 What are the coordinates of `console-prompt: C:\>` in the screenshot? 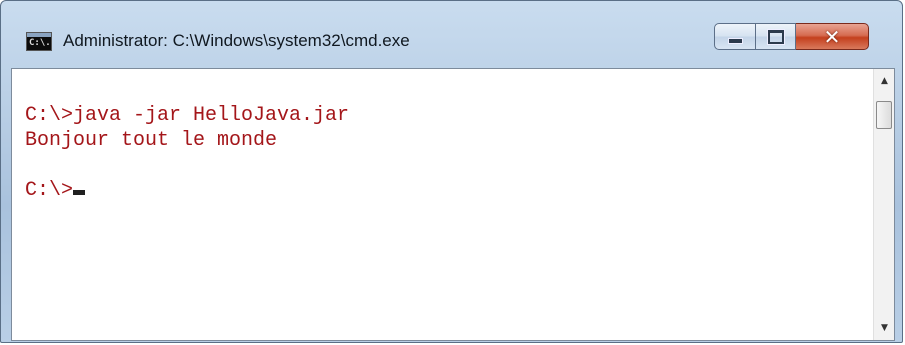 It's located at (49, 190).